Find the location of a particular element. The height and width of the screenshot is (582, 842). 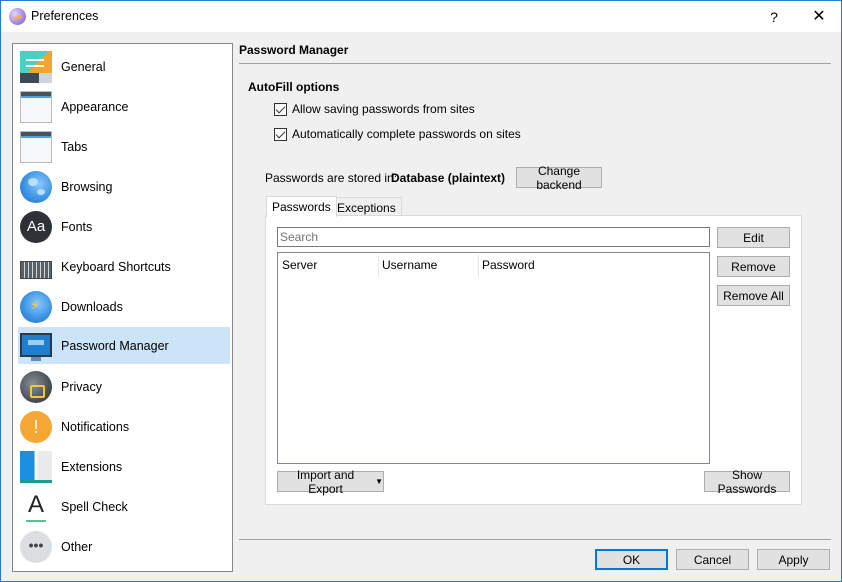

ok-button: OK is located at coordinates (631, 559).